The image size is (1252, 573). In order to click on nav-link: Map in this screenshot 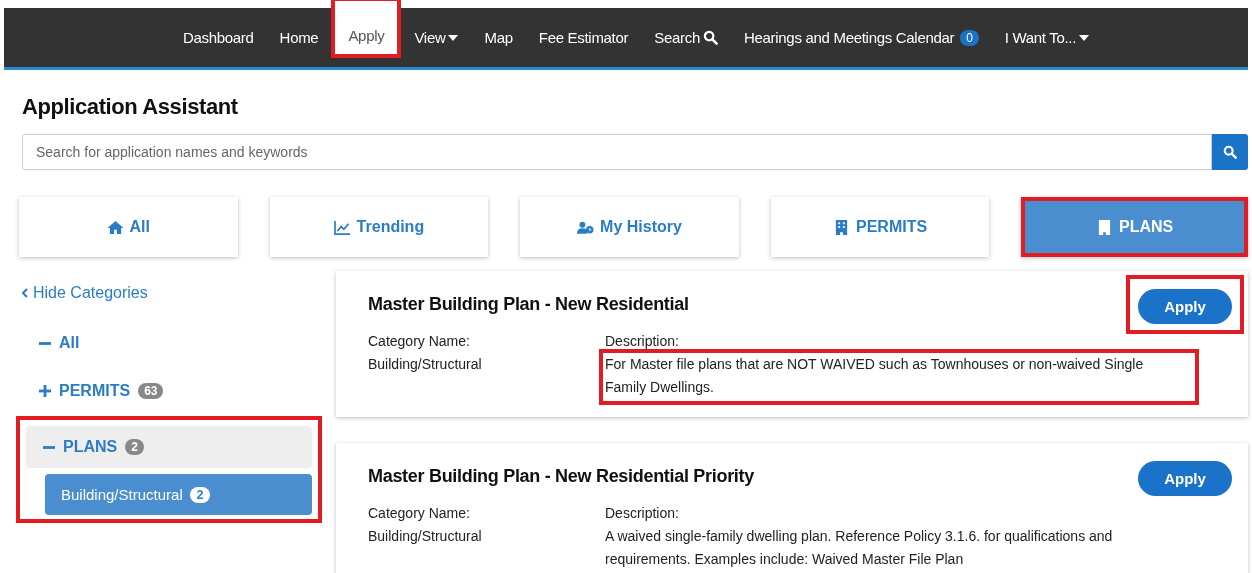, I will do `click(498, 37)`.